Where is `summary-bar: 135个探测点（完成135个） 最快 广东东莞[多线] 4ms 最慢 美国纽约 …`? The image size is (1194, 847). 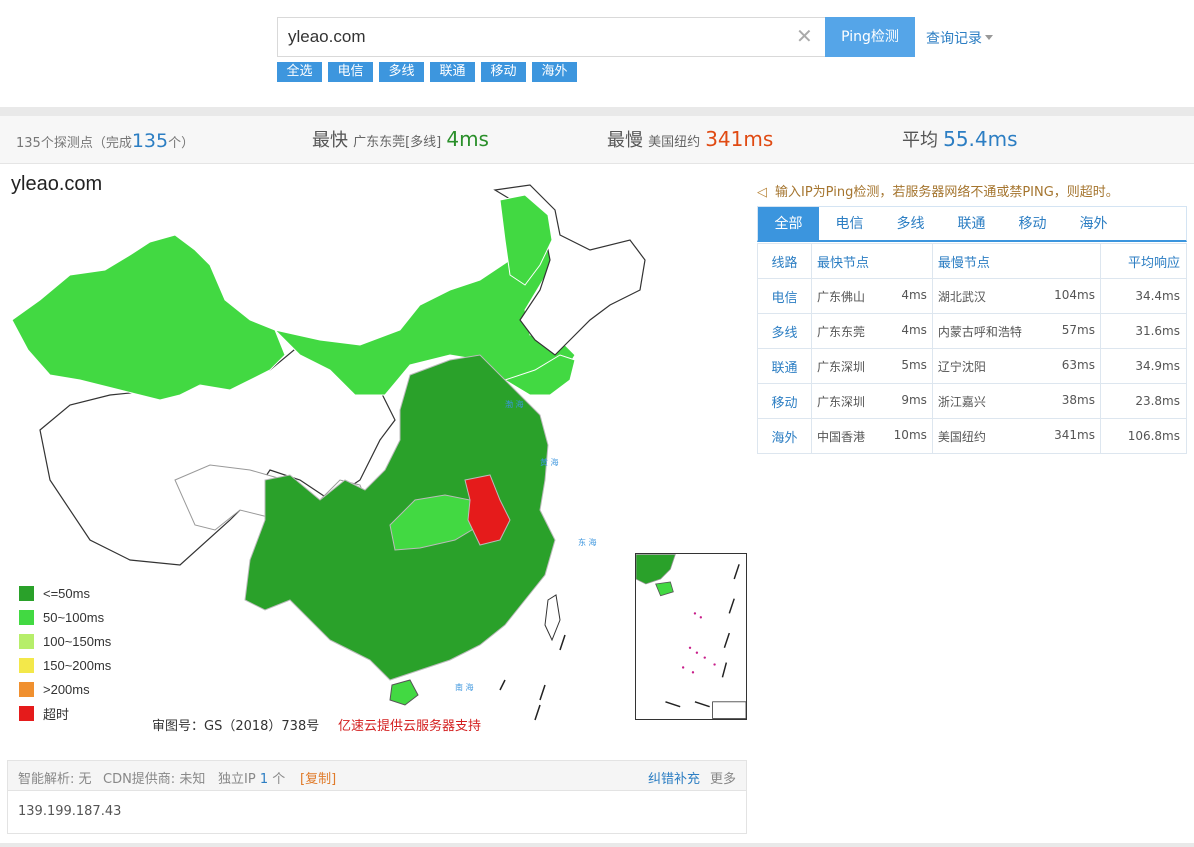 summary-bar: 135个探测点（完成135个） 最快 广东东莞[多线] 4ms 最慢 美国纽约 … is located at coordinates (597, 140).